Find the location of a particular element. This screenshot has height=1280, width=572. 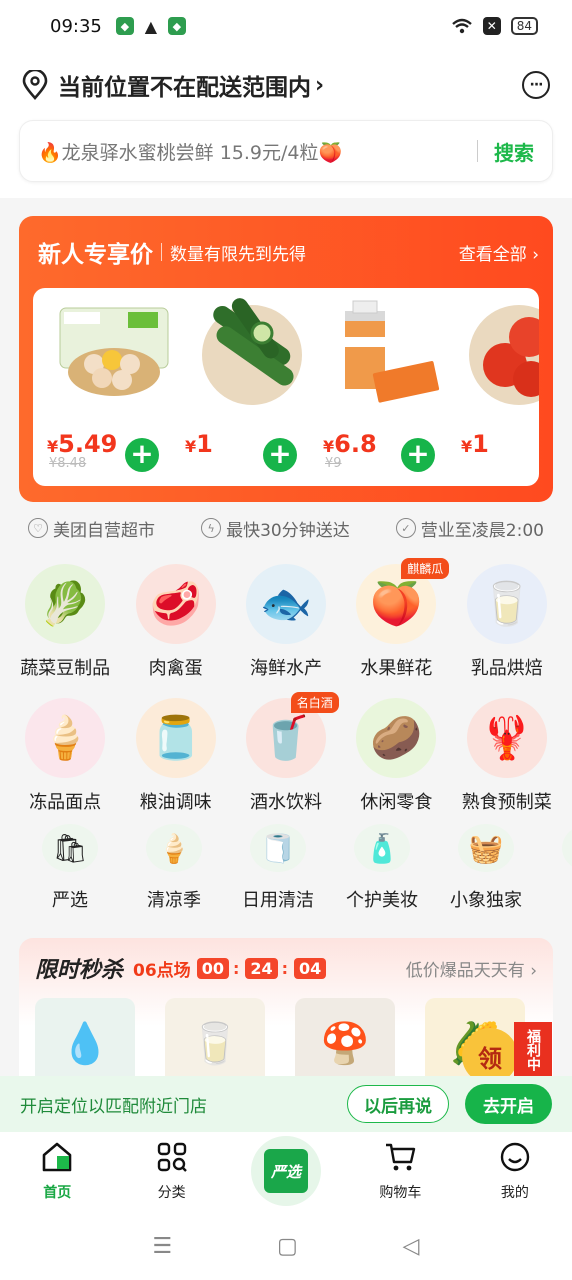

category-grain-oil: 🫙 粮油调味 is located at coordinates (175, 755).